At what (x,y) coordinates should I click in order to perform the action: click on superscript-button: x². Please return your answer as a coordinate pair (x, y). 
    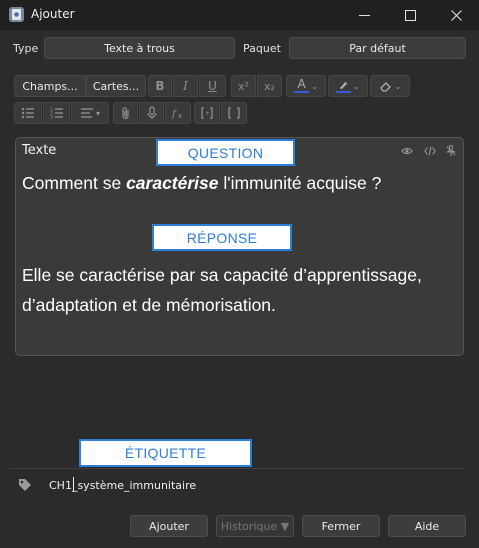
    Looking at the image, I should click on (243, 86).